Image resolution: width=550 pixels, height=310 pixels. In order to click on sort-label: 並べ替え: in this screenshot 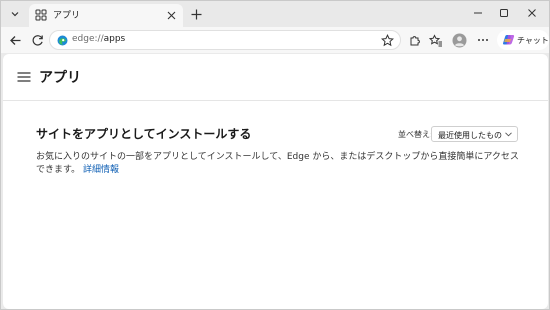, I will do `click(415, 134)`.